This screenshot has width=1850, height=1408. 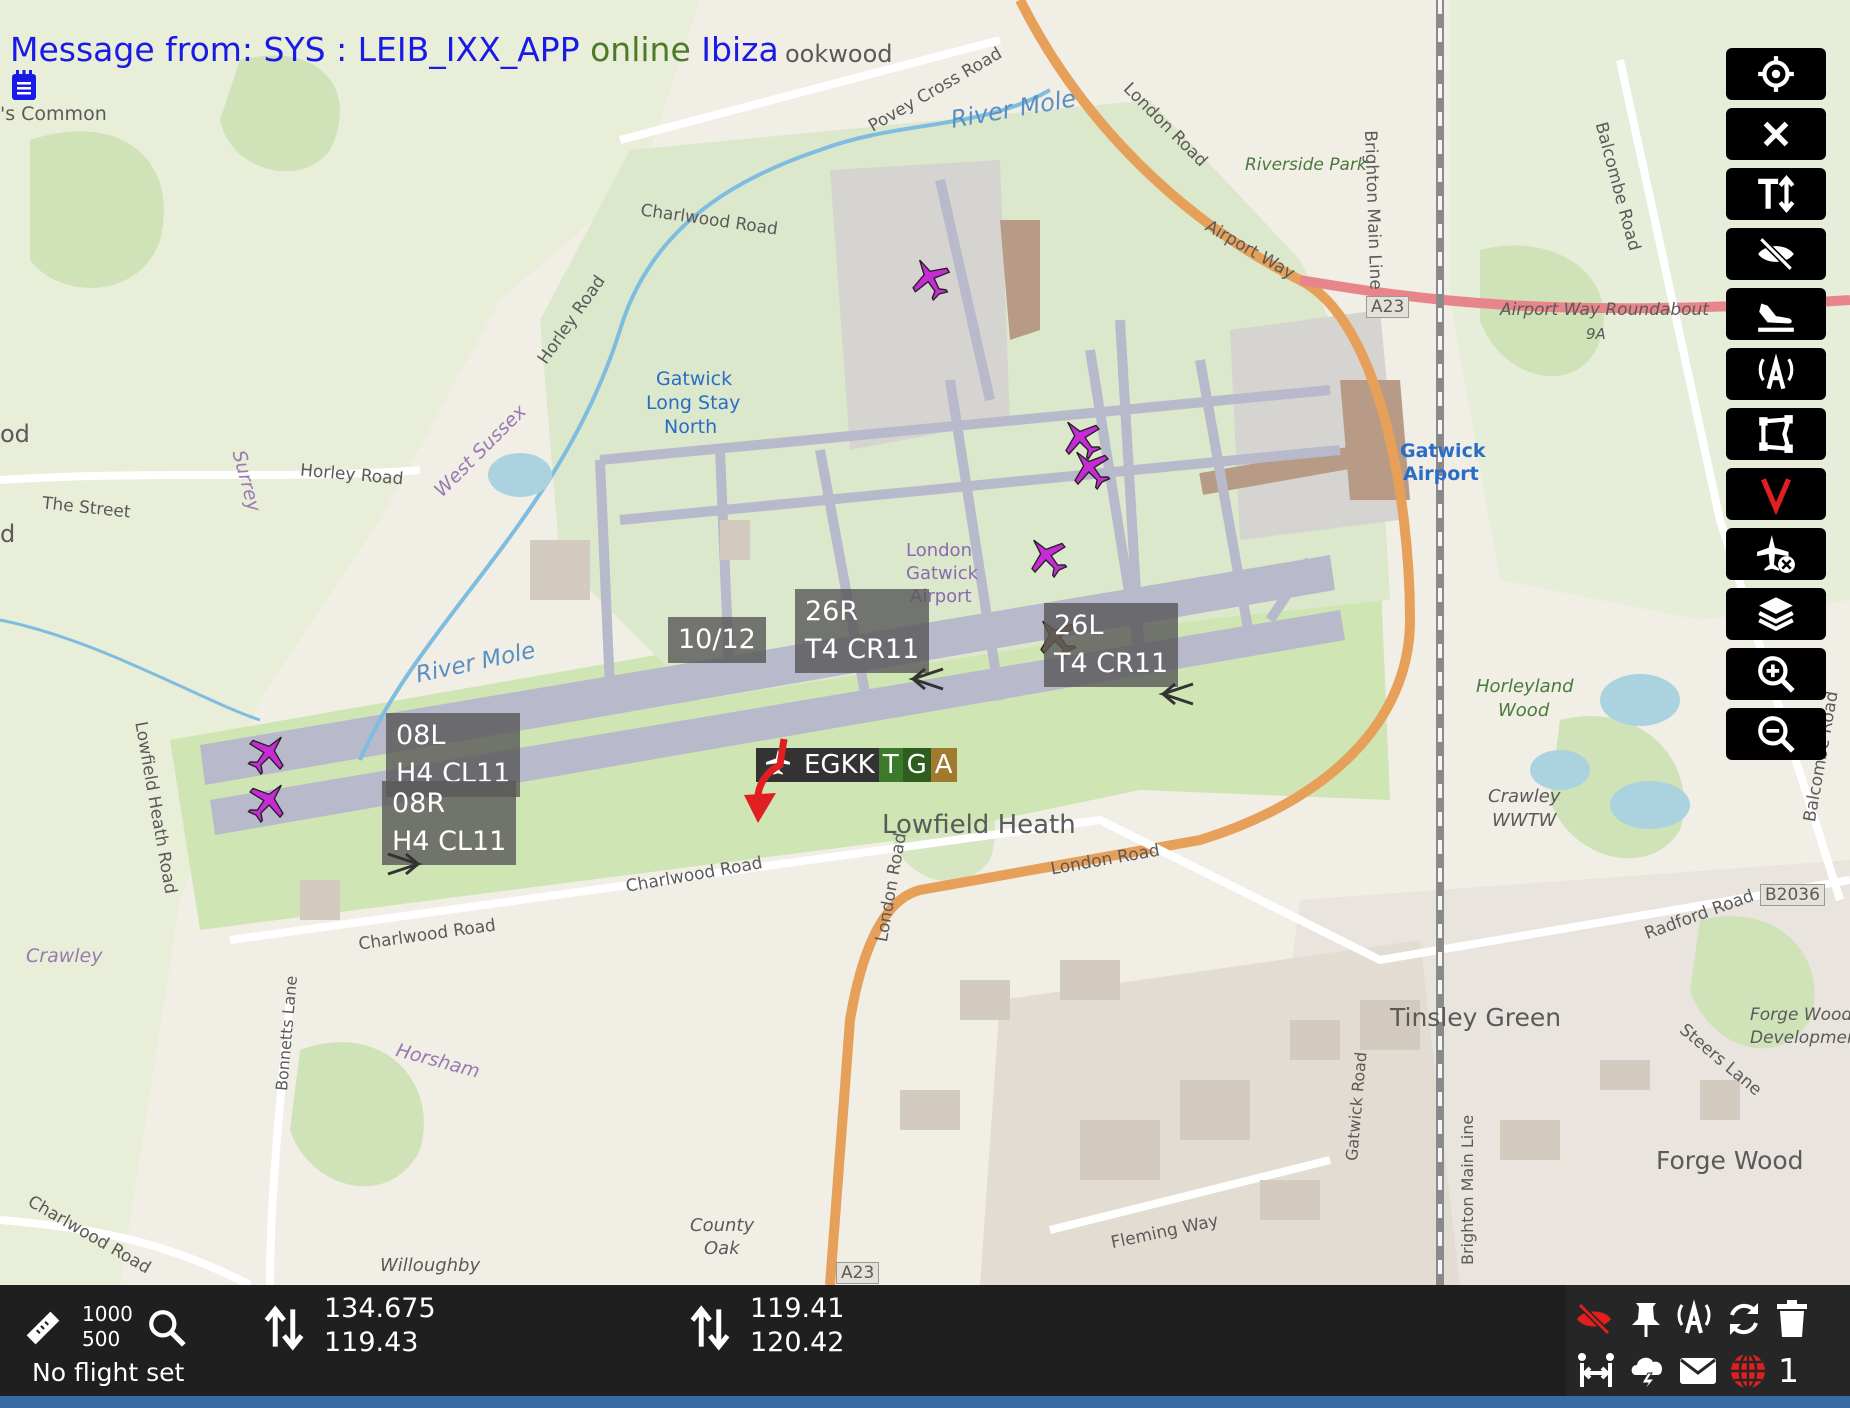 I want to click on zoom-out-button, so click(x=1776, y=734).